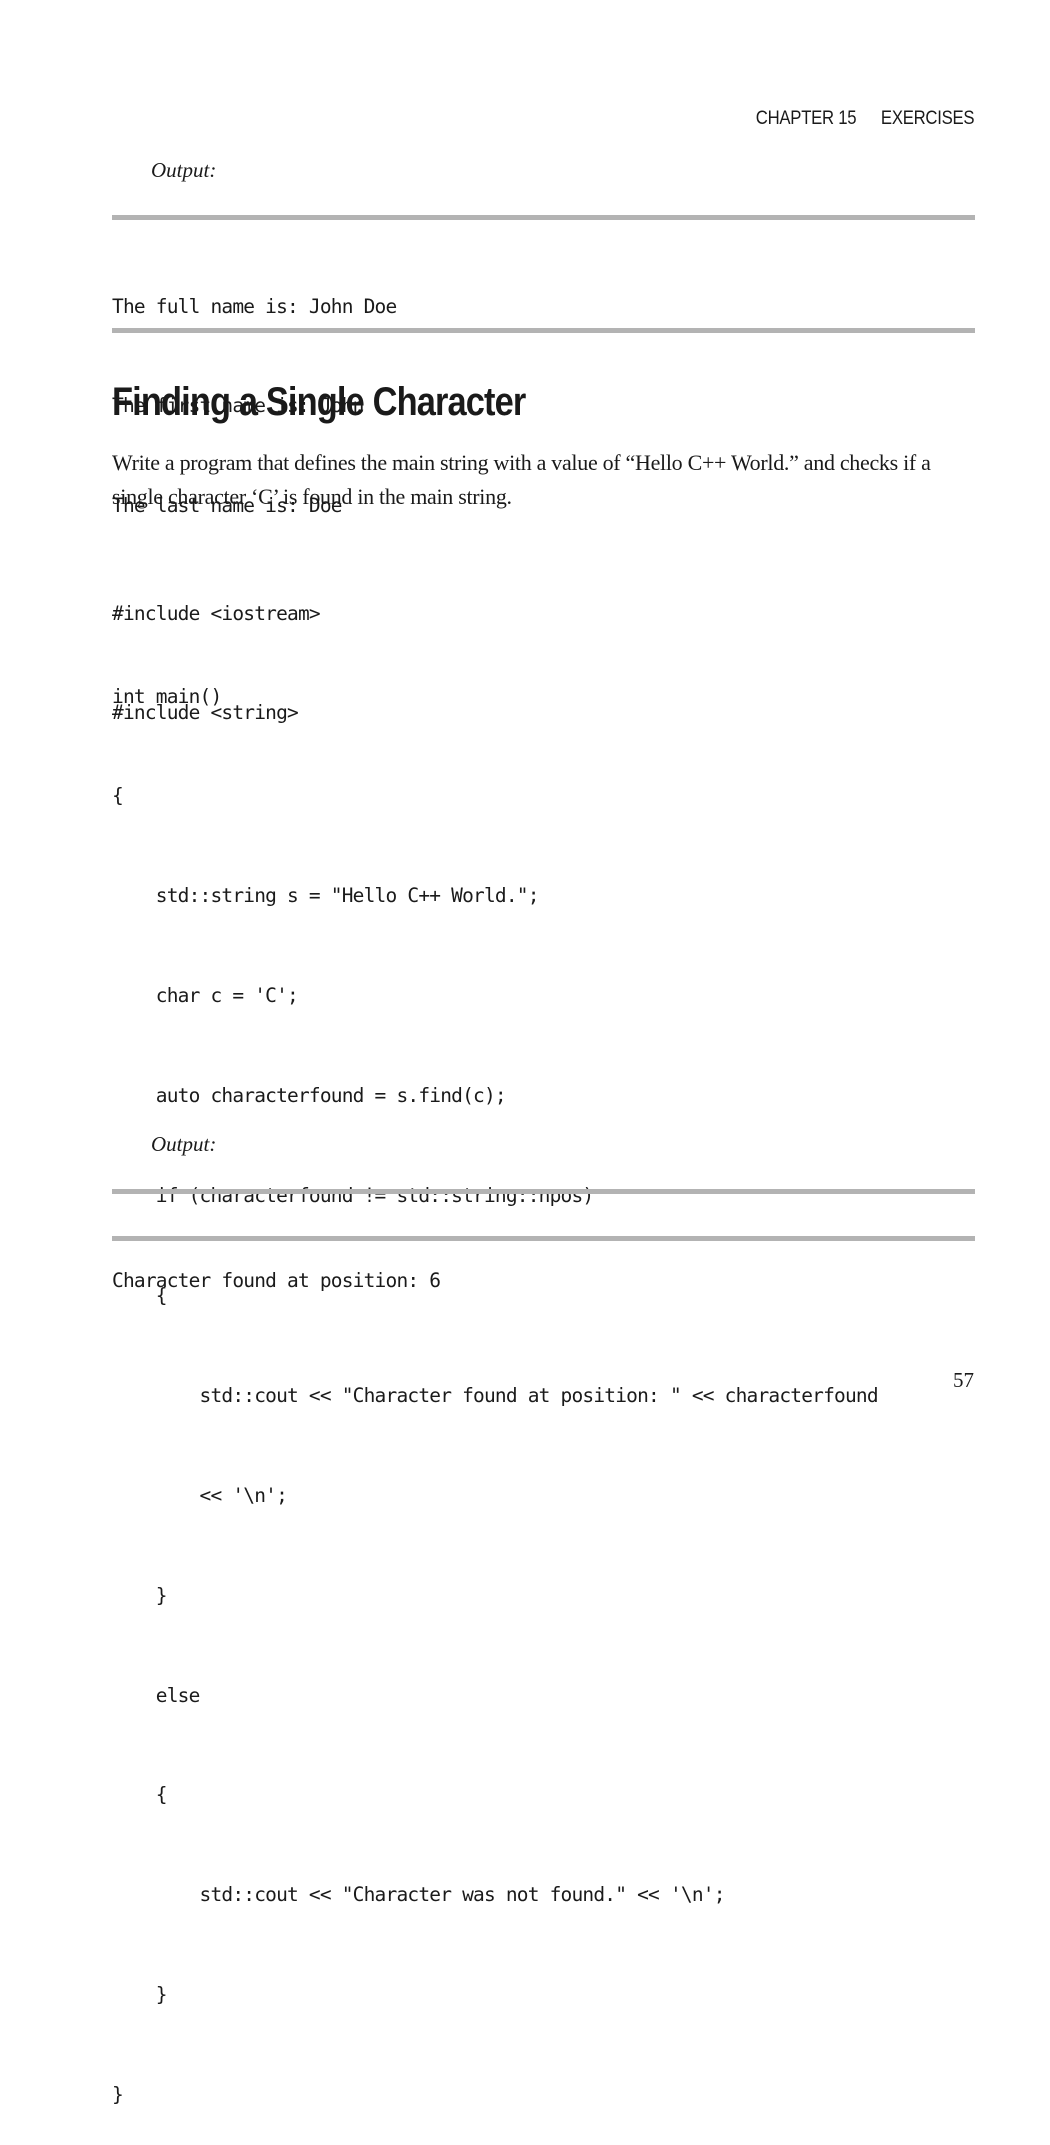  Describe the element at coordinates (200, 1495) in the screenshot. I see `code-line: << '\n';` at that location.